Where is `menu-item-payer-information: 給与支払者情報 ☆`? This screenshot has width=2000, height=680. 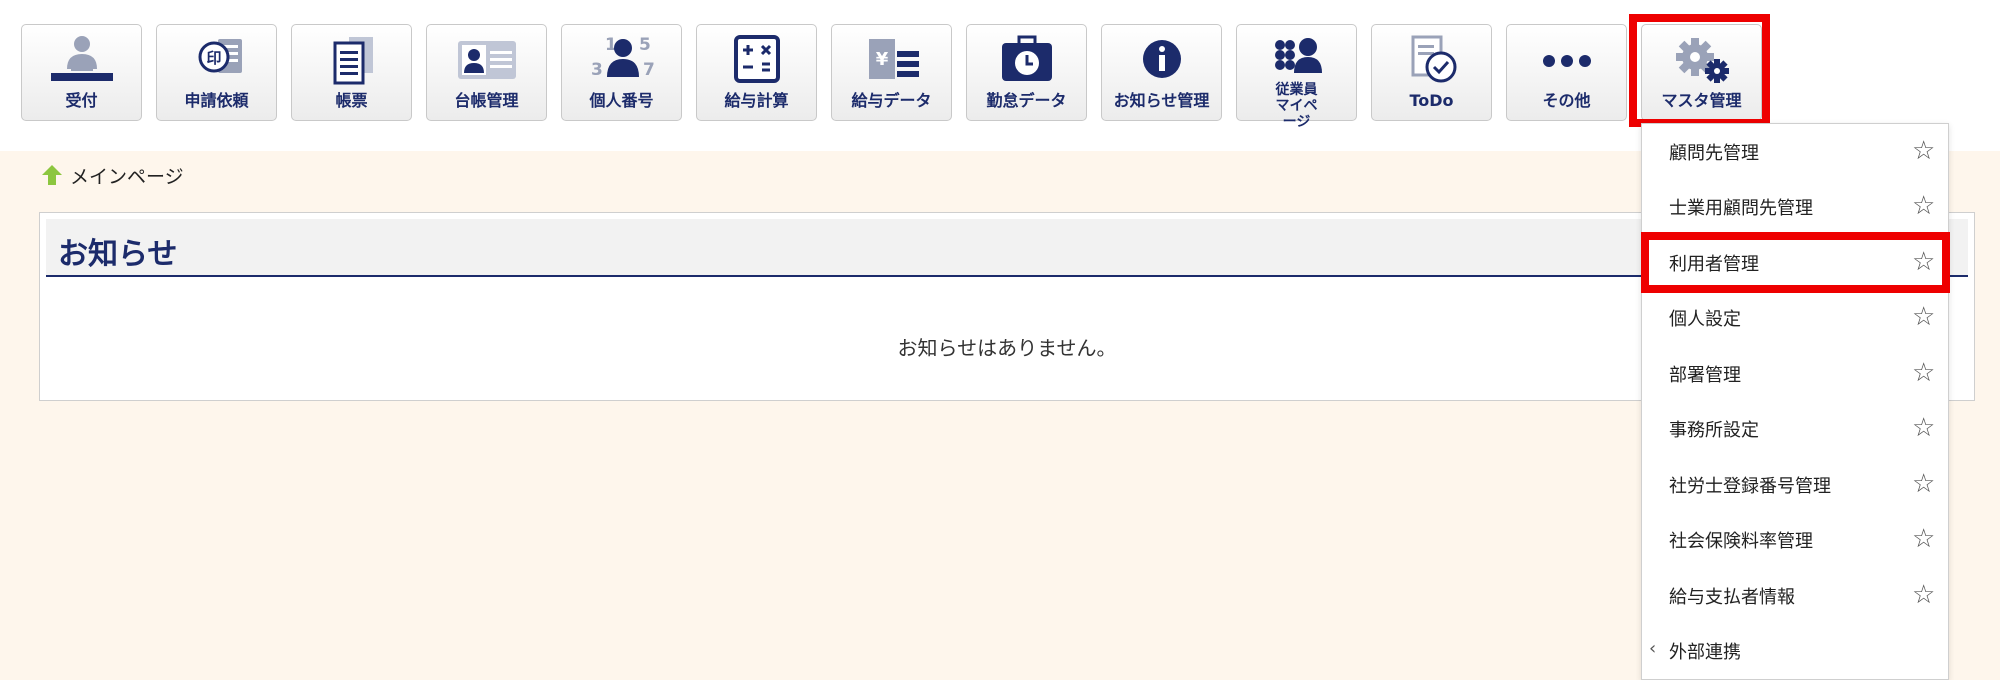
menu-item-payer-information: 給与支払者情報 ☆ is located at coordinates (1795, 595).